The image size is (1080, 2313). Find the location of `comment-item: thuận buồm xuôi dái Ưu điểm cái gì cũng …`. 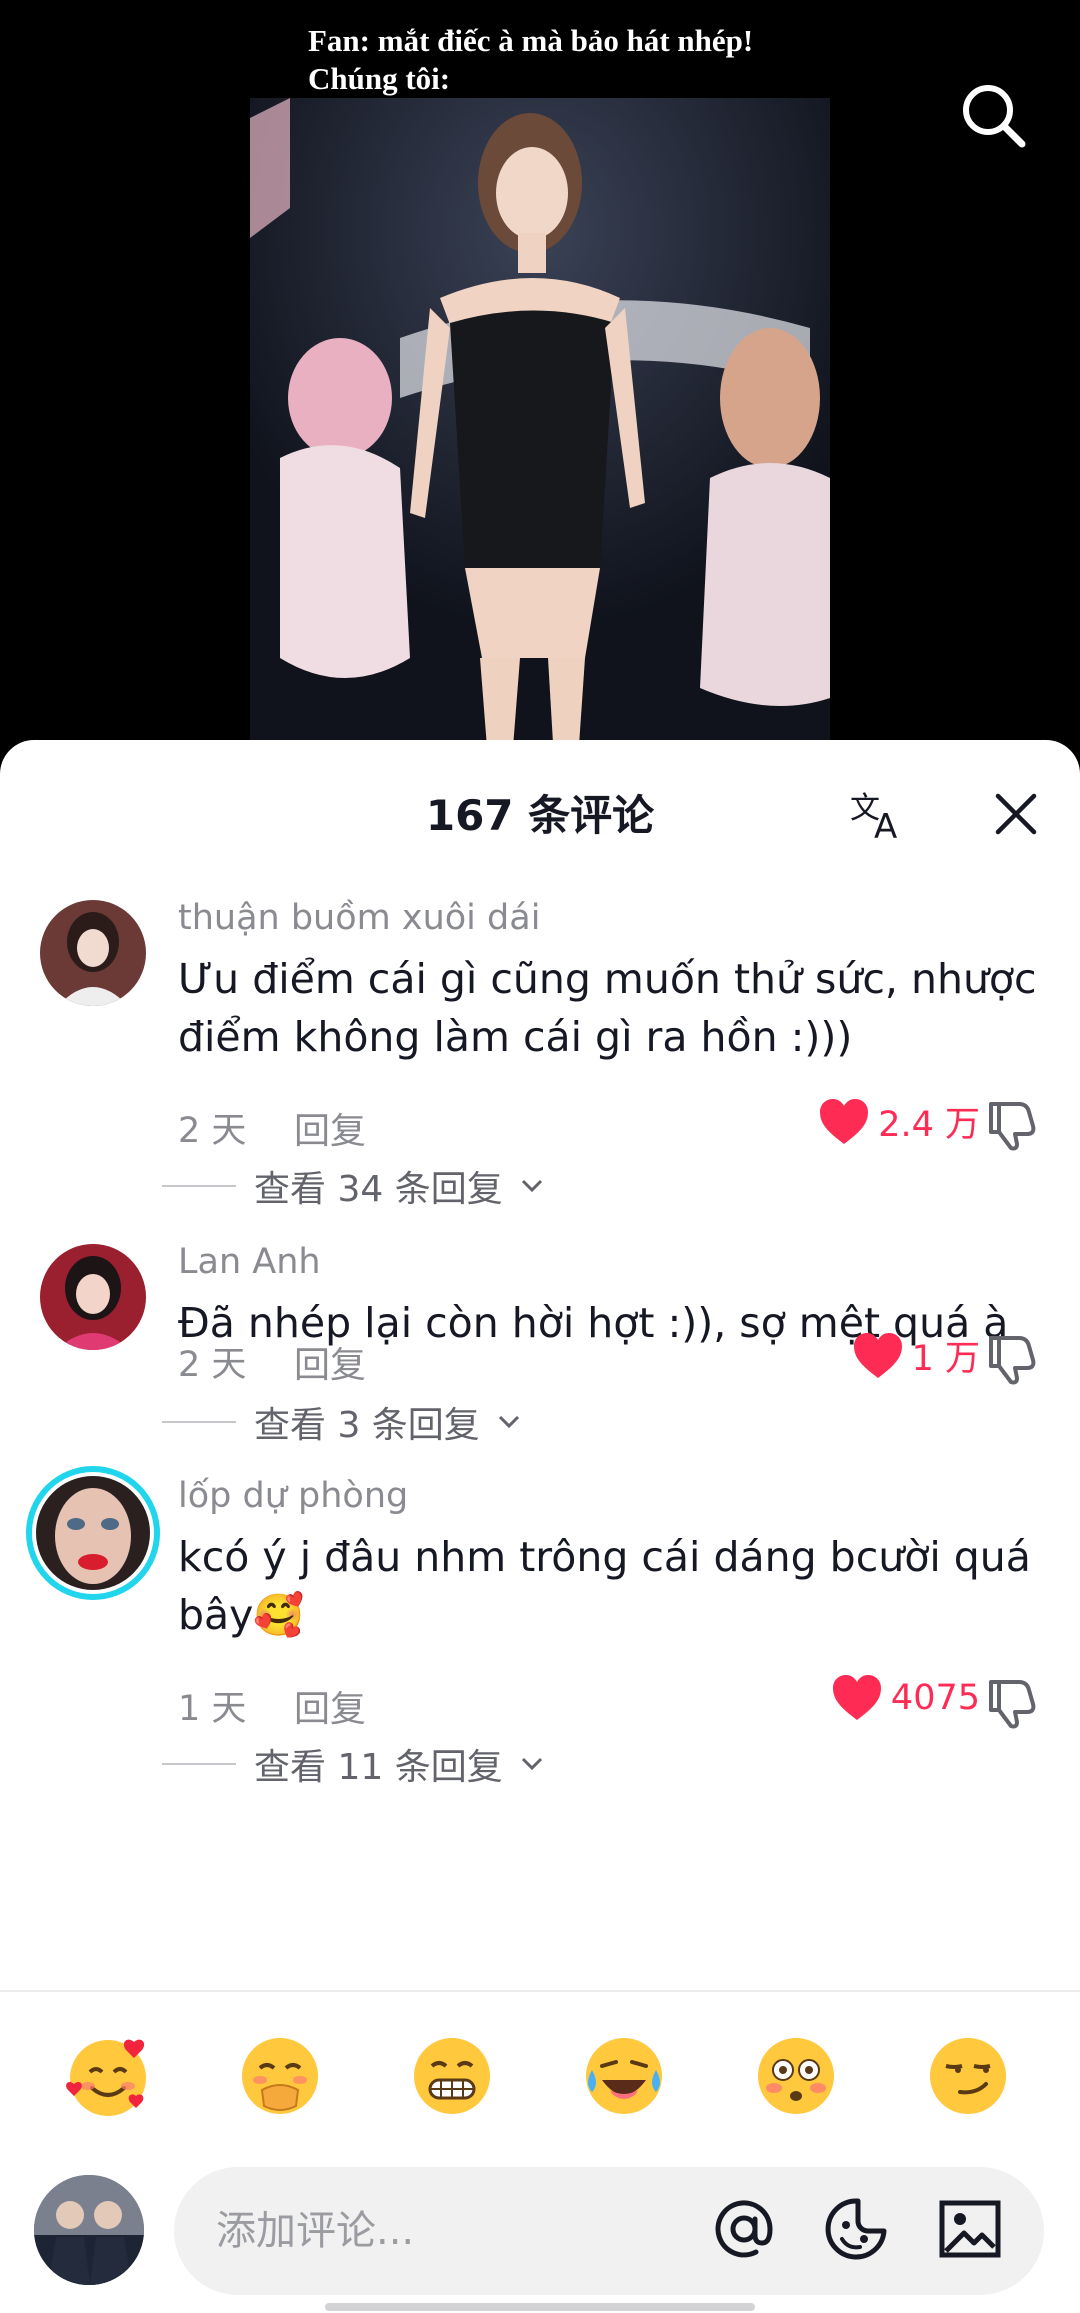

comment-item: thuận buồm xuôi dái Ưu điểm cái gì cũng … is located at coordinates (540, 1042).